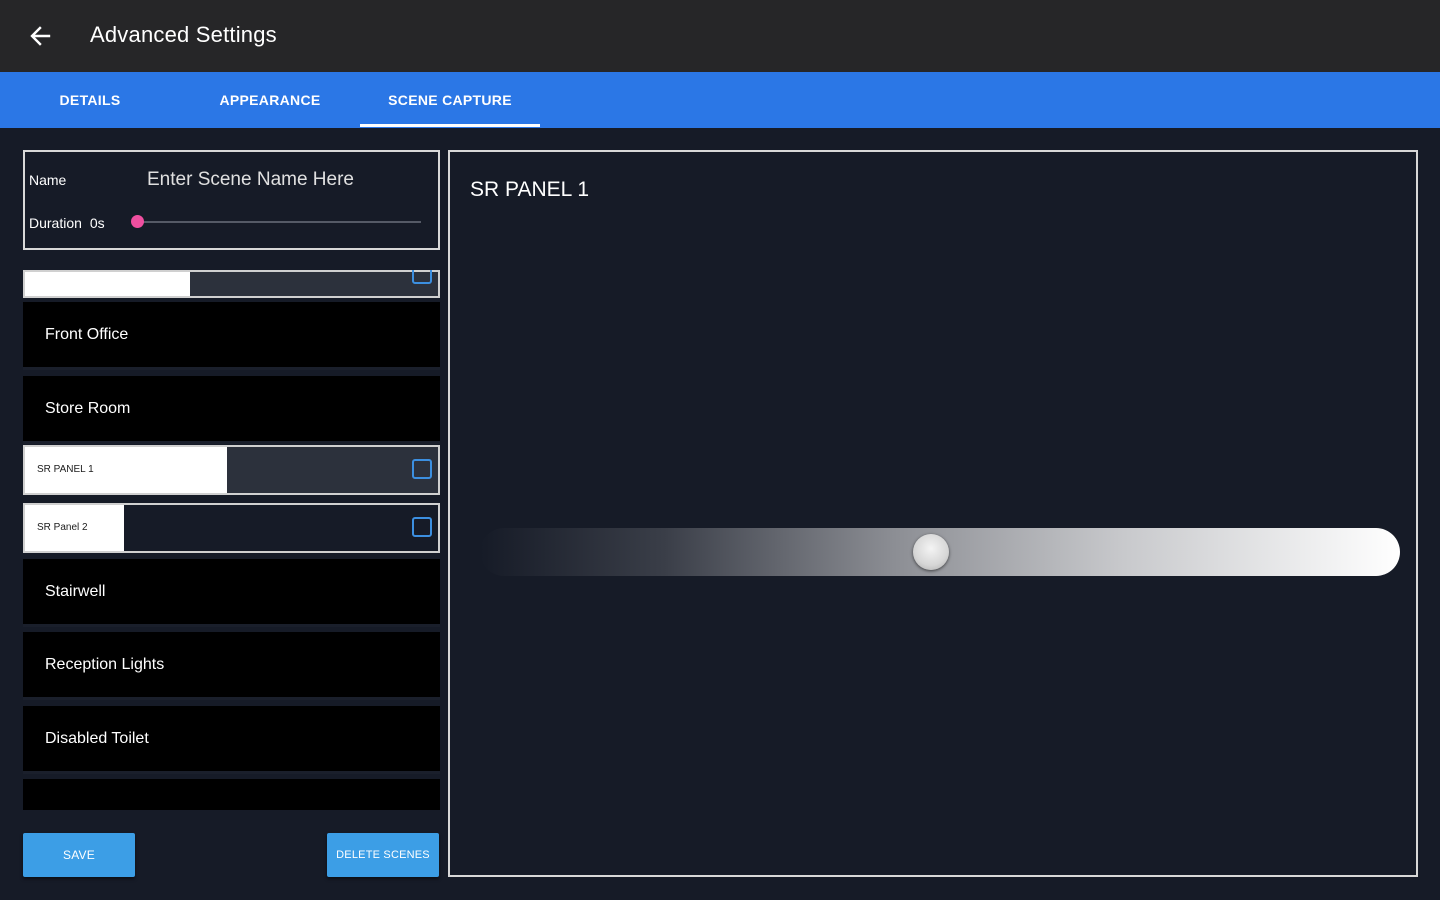 Image resolution: width=1440 pixels, height=900 pixels. Describe the element at coordinates (97, 738) in the screenshot. I see `list-item-label: Disabled Toilet` at that location.